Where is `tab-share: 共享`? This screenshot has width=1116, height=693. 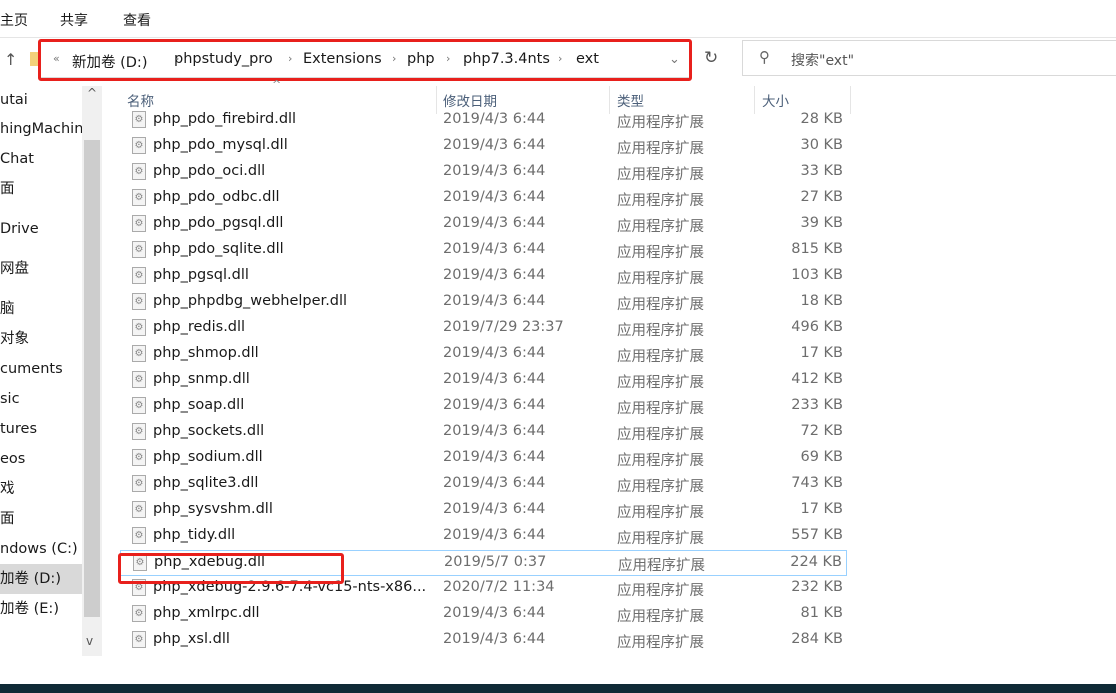
tab-share: 共享 is located at coordinates (74, 20).